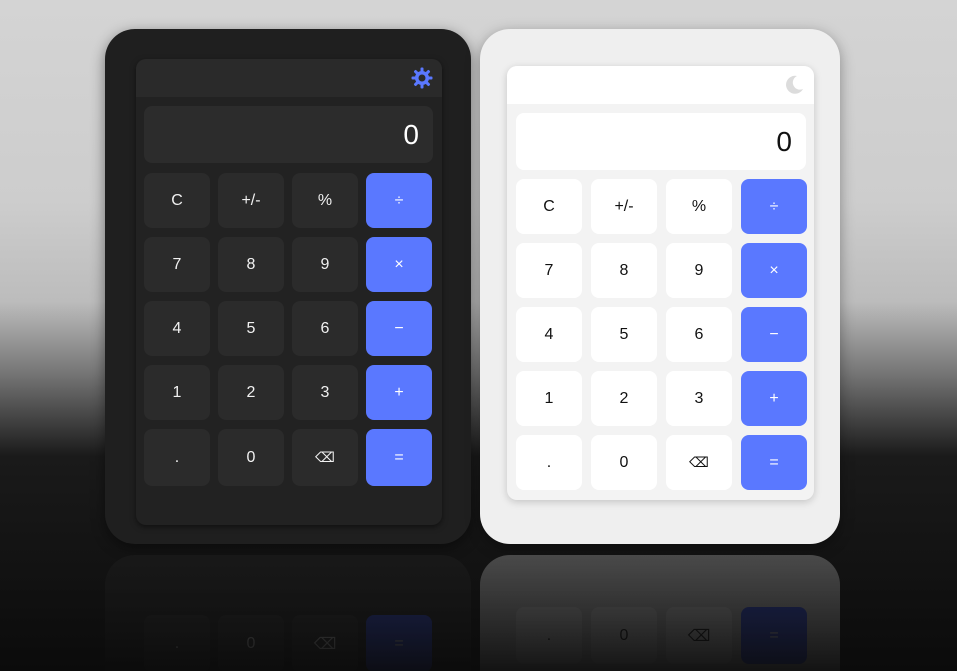  What do you see at coordinates (422, 78) in the screenshot?
I see `gear-icon` at bounding box center [422, 78].